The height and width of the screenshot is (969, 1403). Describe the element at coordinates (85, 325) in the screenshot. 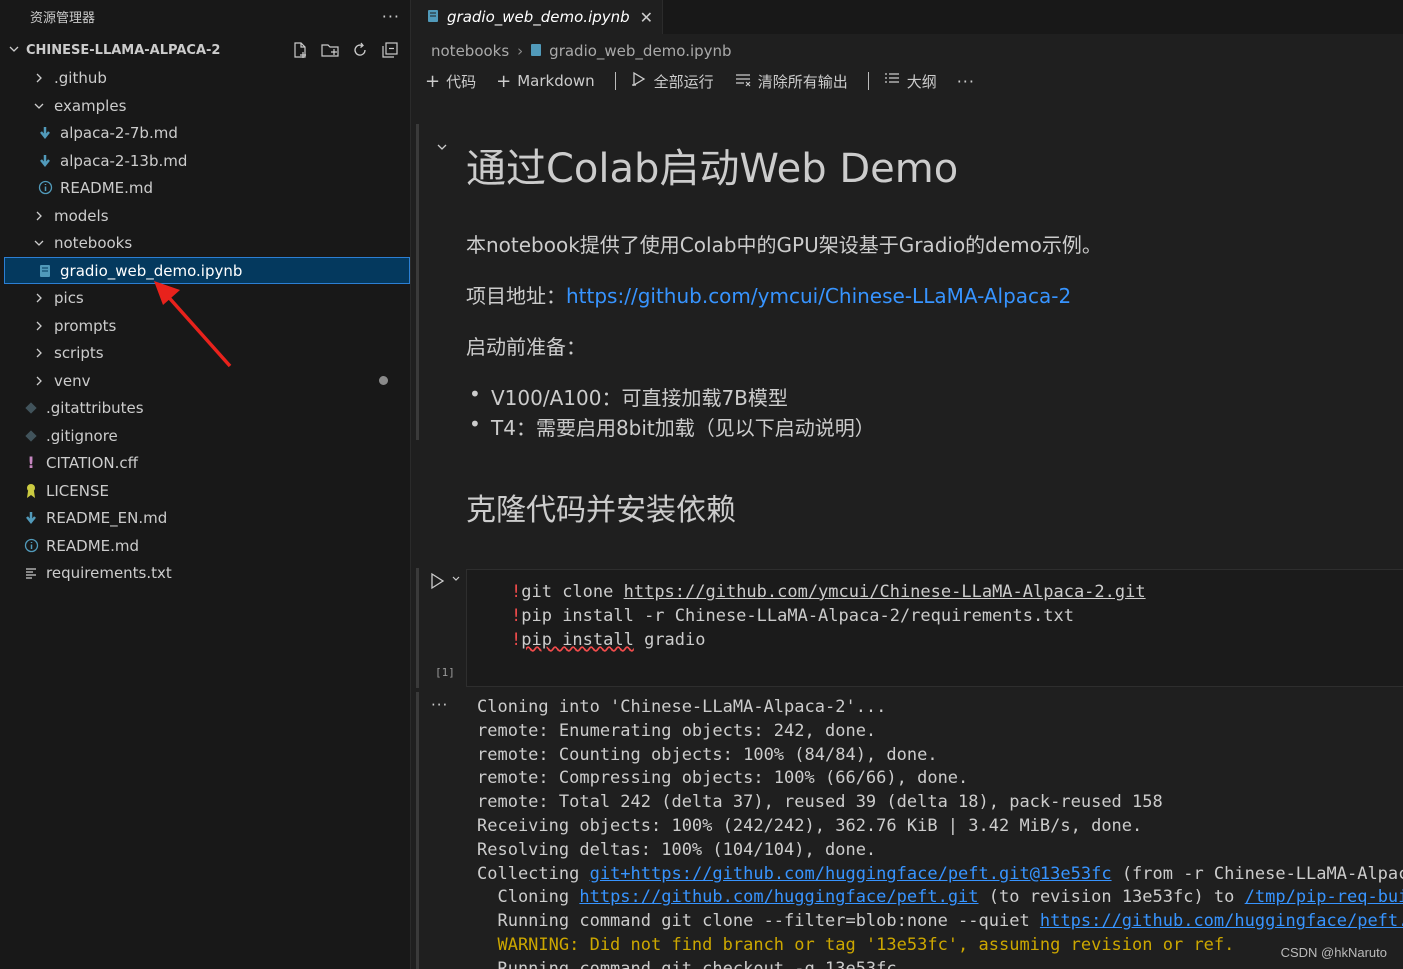

I see `tree-item-label: prompts` at that location.